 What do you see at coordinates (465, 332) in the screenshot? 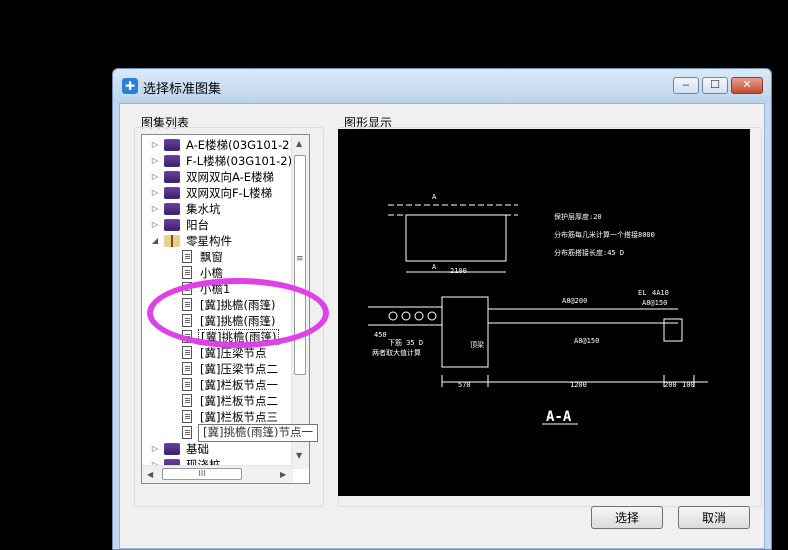
I see `support-beam` at bounding box center [465, 332].